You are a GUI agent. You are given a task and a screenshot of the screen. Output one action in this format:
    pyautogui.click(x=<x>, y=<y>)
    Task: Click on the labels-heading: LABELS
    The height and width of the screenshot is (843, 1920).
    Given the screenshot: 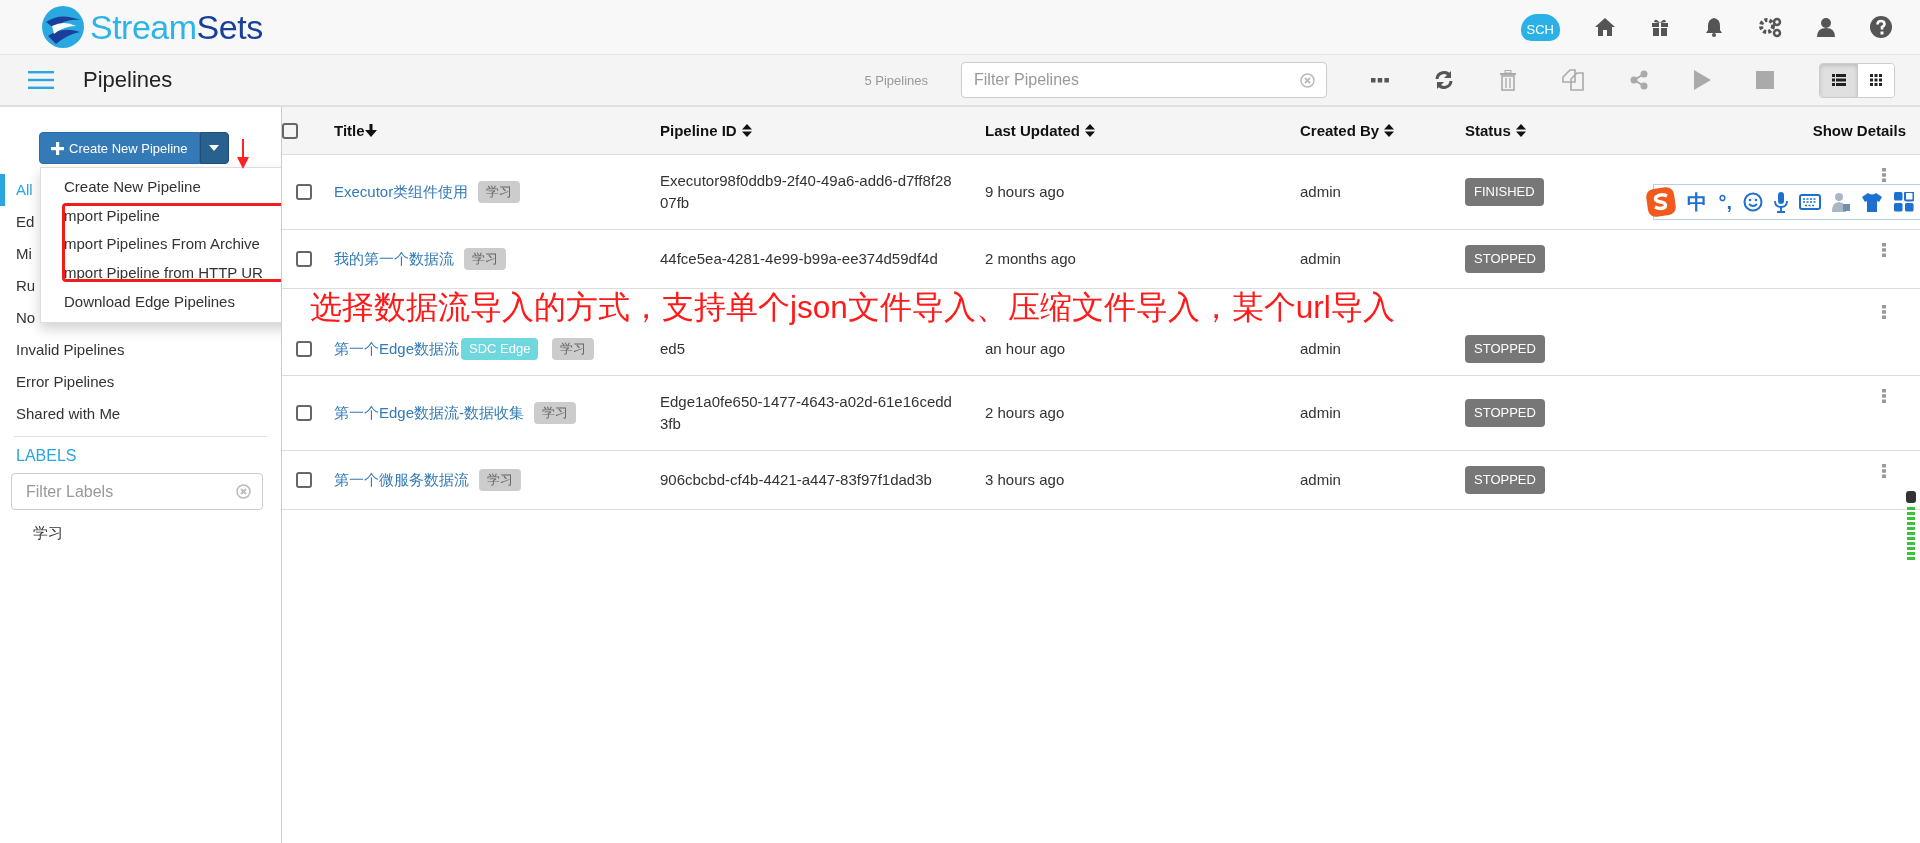 What is the action you would take?
    pyautogui.click(x=46, y=456)
    